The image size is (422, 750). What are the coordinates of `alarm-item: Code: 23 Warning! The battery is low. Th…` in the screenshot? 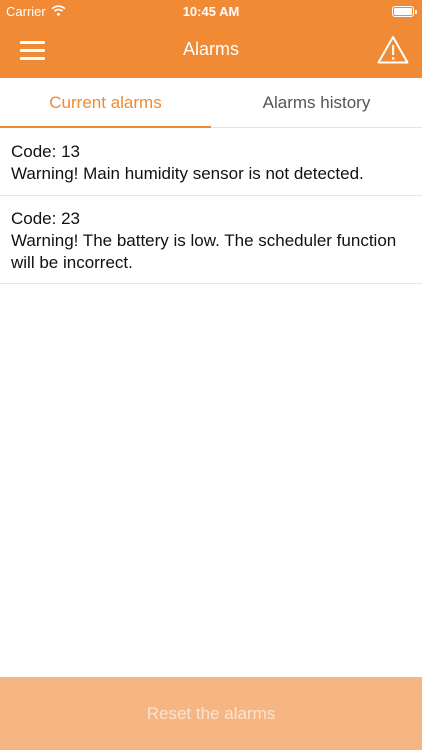 It's located at (211, 240).